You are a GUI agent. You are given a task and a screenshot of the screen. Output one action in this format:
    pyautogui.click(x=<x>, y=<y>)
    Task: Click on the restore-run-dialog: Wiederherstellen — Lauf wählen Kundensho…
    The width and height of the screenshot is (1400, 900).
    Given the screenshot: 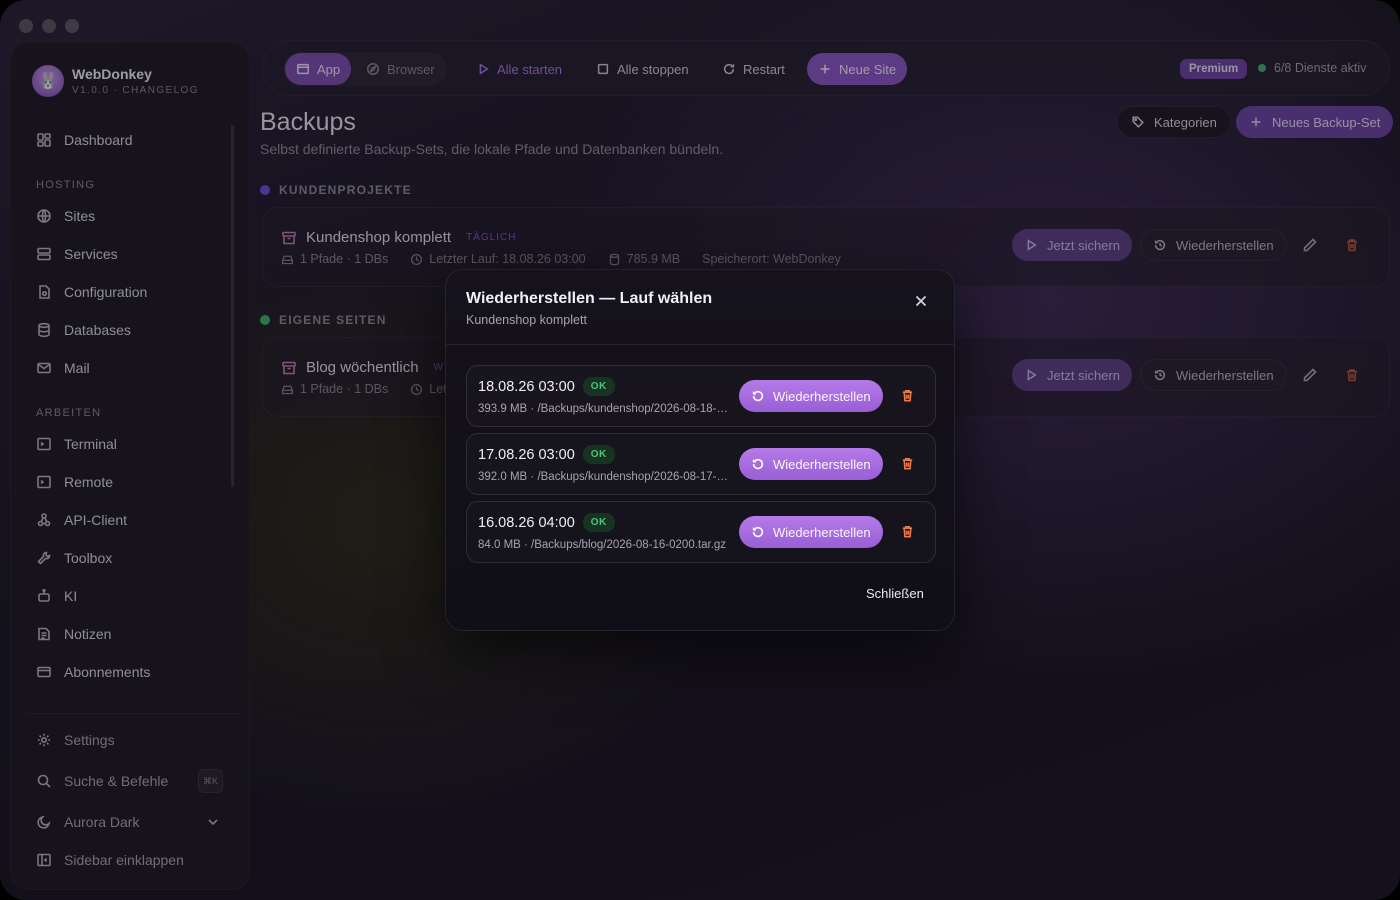 What is the action you would take?
    pyautogui.click(x=700, y=450)
    